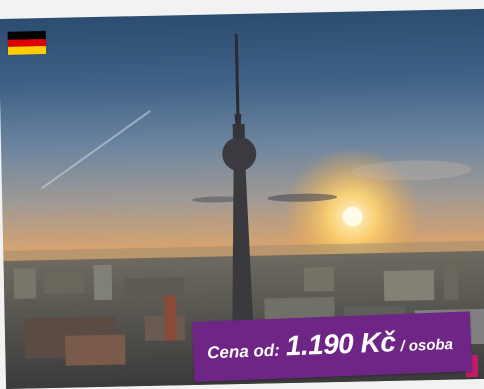 The width and height of the screenshot is (484, 389). What do you see at coordinates (427, 346) in the screenshot?
I see `price-unit: / osoba` at bounding box center [427, 346].